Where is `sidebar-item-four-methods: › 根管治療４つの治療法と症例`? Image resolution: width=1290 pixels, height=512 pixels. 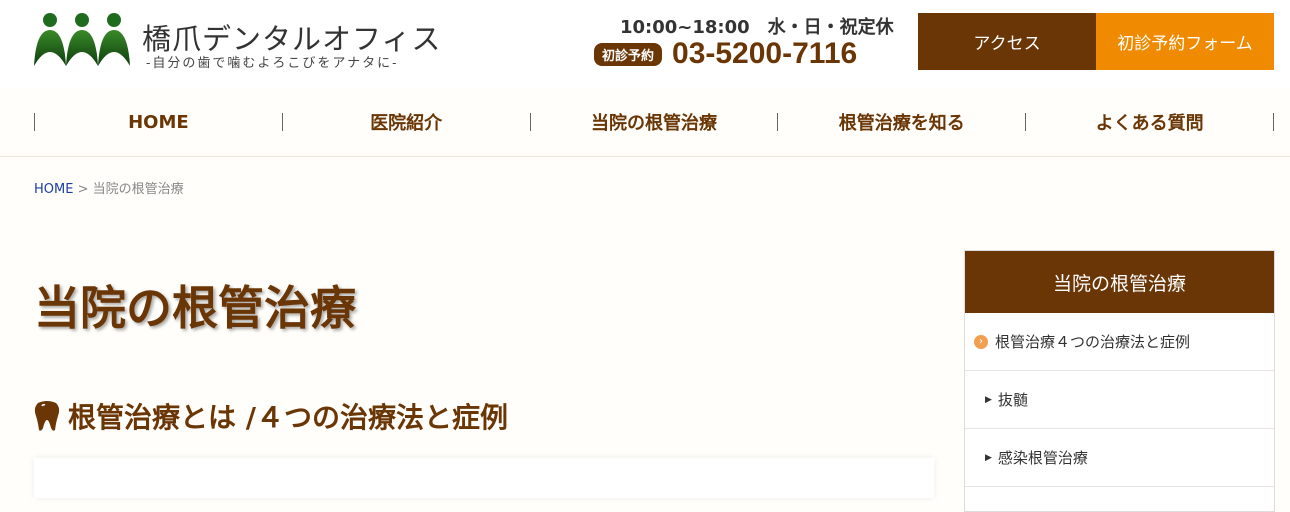
sidebar-item-four-methods: › 根管治療４つの治療法と症例 is located at coordinates (1119, 342).